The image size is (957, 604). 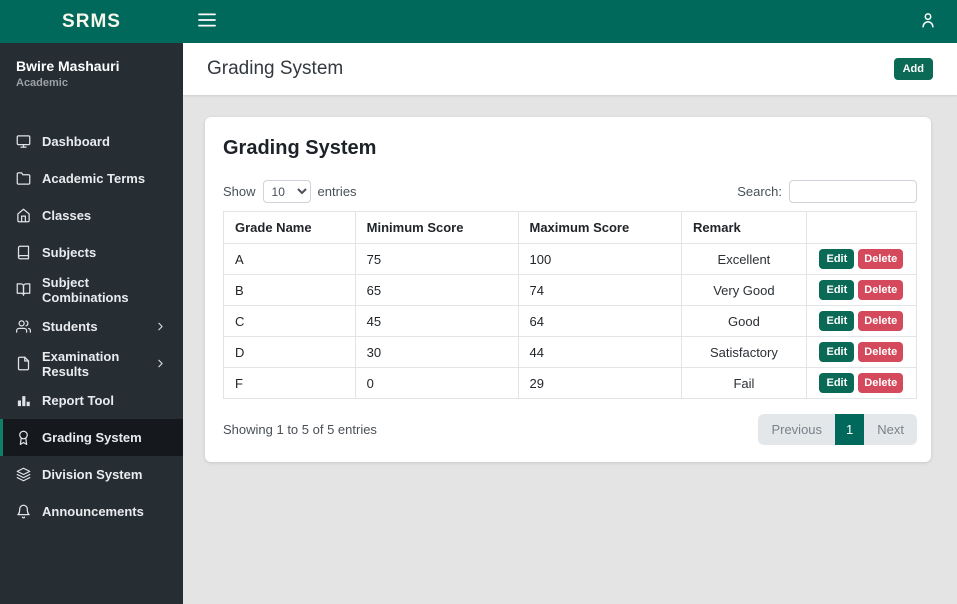 I want to click on minimum-score-cell: 75, so click(x=436, y=259).